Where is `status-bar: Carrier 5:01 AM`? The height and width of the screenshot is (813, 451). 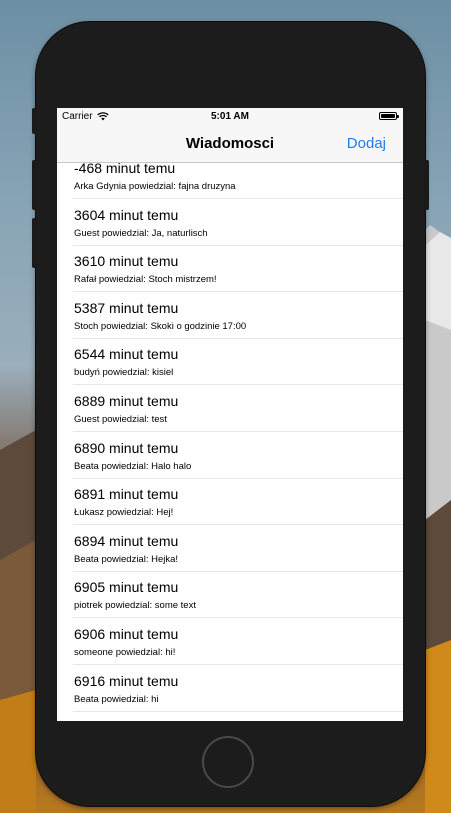 status-bar: Carrier 5:01 AM is located at coordinates (230, 117).